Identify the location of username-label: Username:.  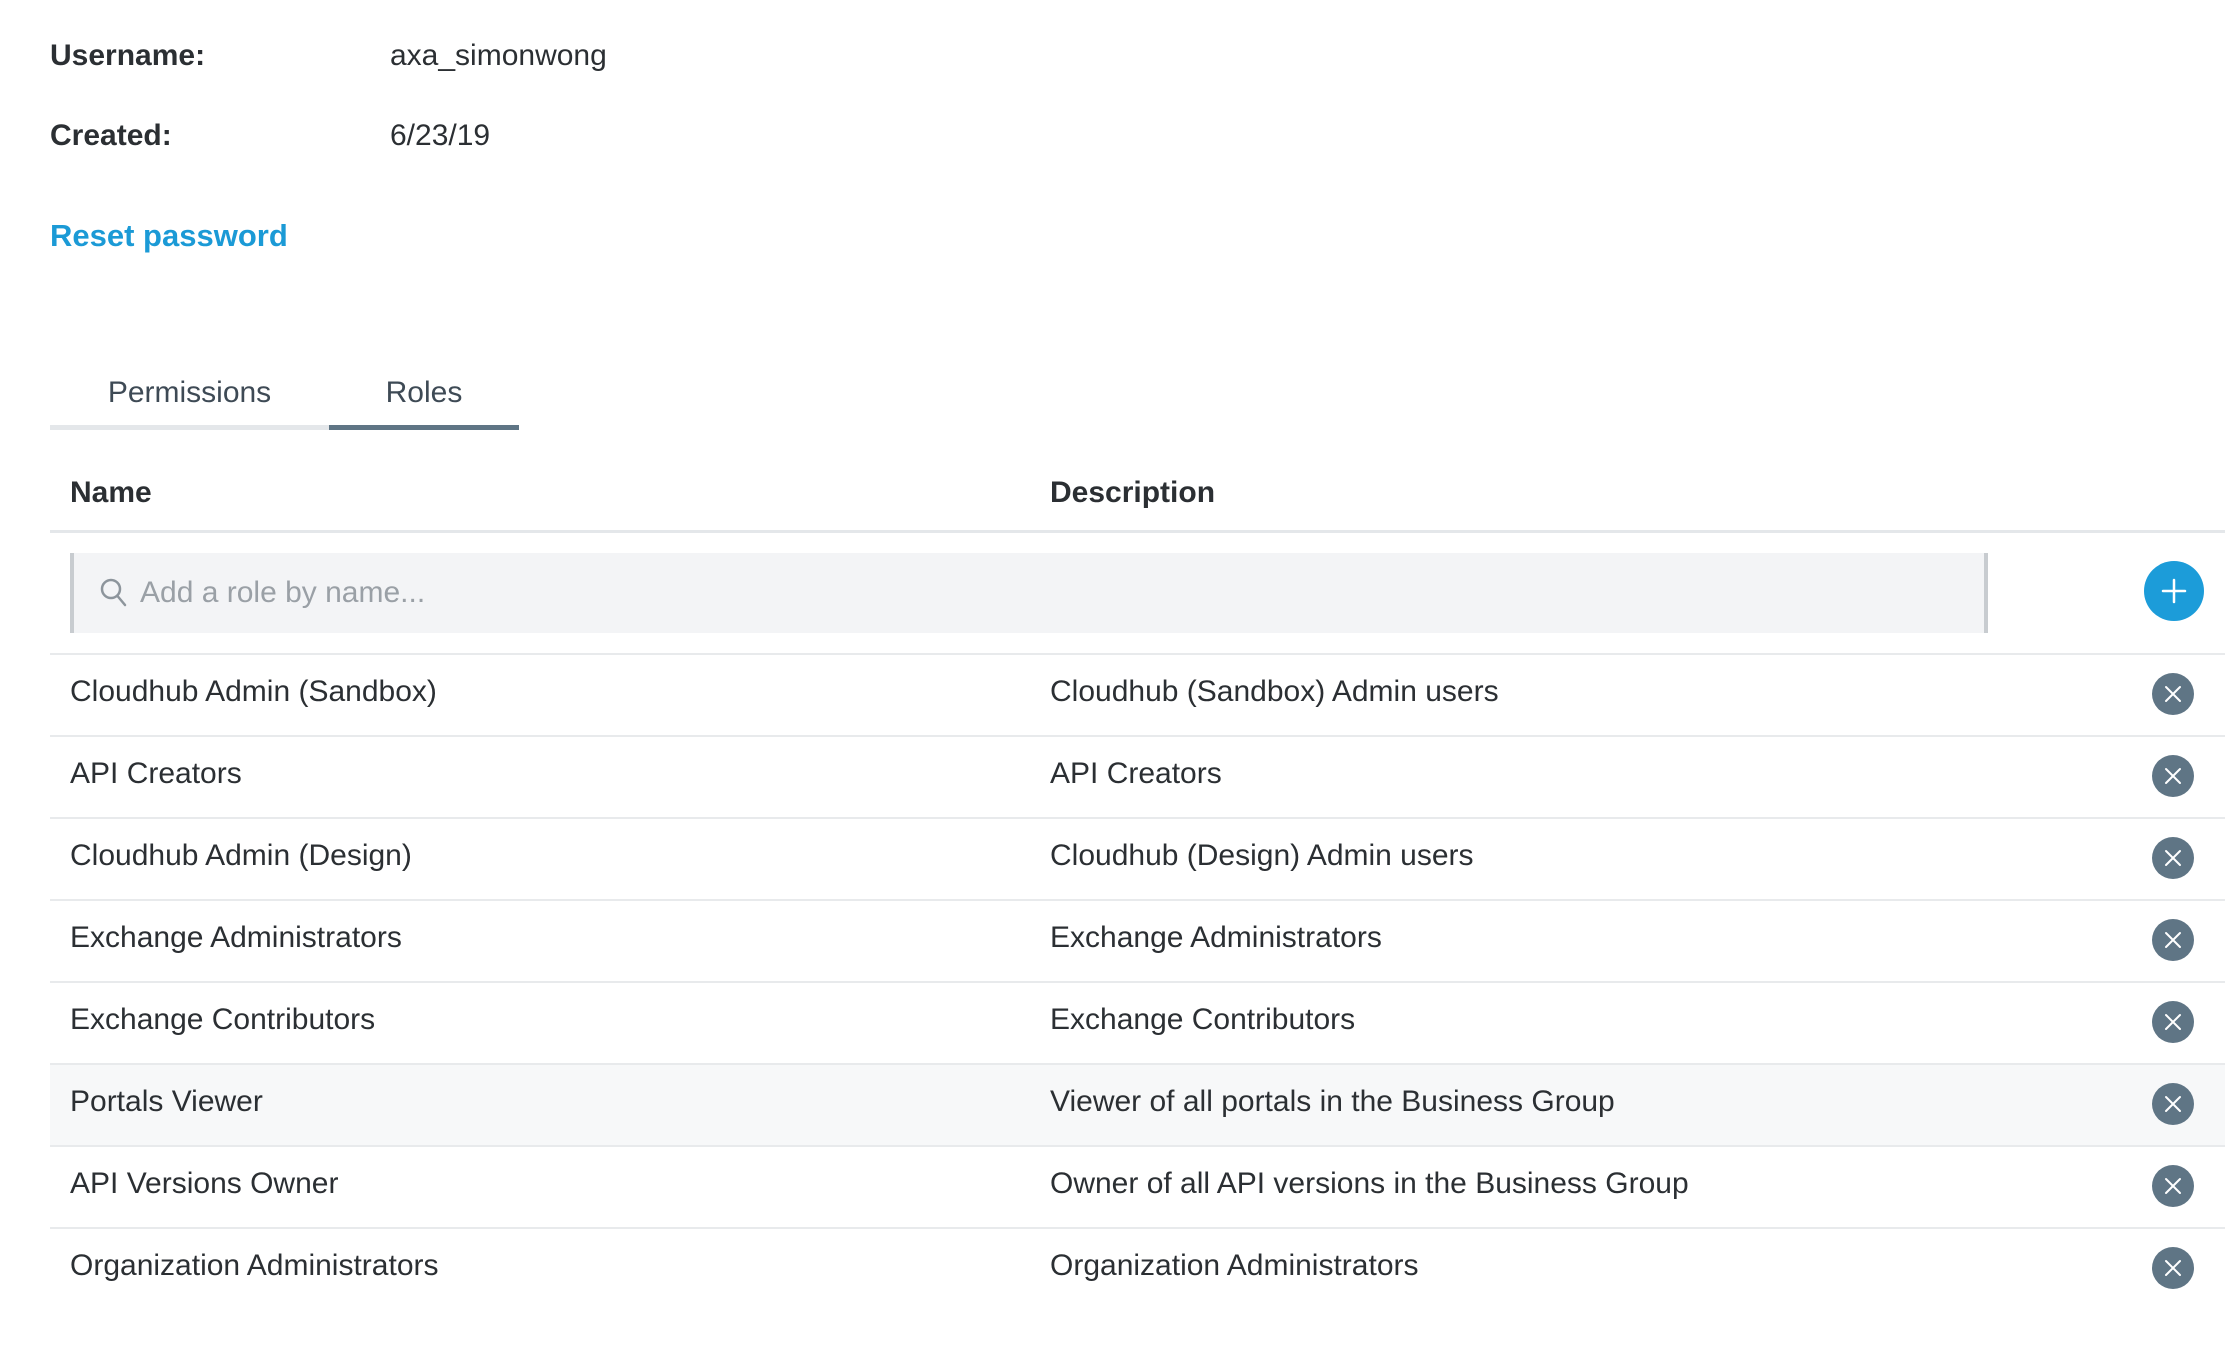
(128, 55).